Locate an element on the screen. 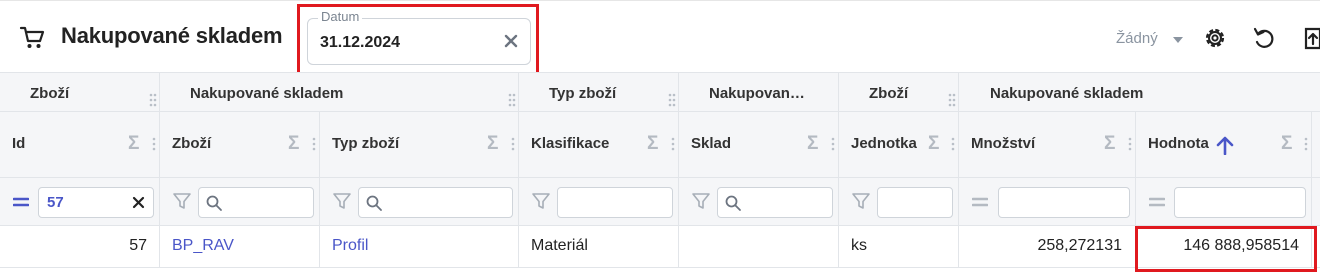  highlight-box-date is located at coordinates (418, 39).